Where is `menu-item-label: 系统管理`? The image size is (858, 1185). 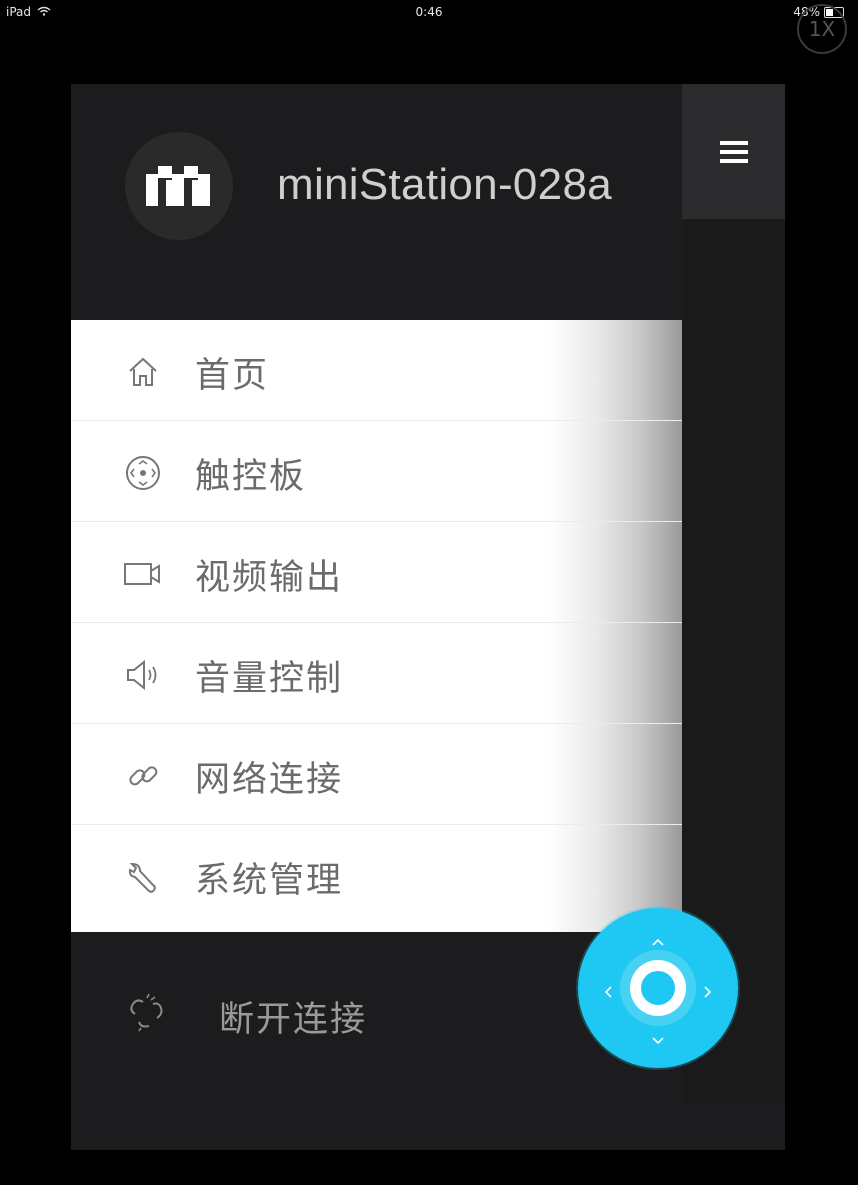
menu-item-label: 系统管理 is located at coordinates (269, 881).